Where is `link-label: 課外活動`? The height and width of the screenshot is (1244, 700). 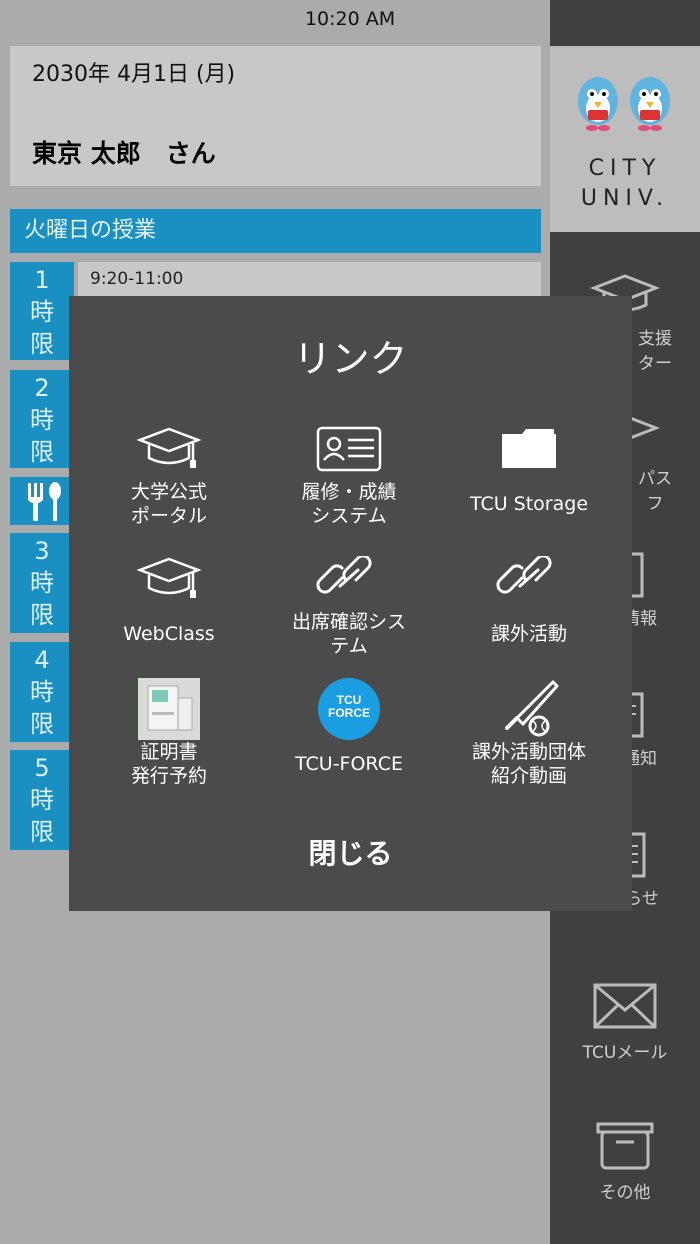 link-label: 課外活動 is located at coordinates (528, 634).